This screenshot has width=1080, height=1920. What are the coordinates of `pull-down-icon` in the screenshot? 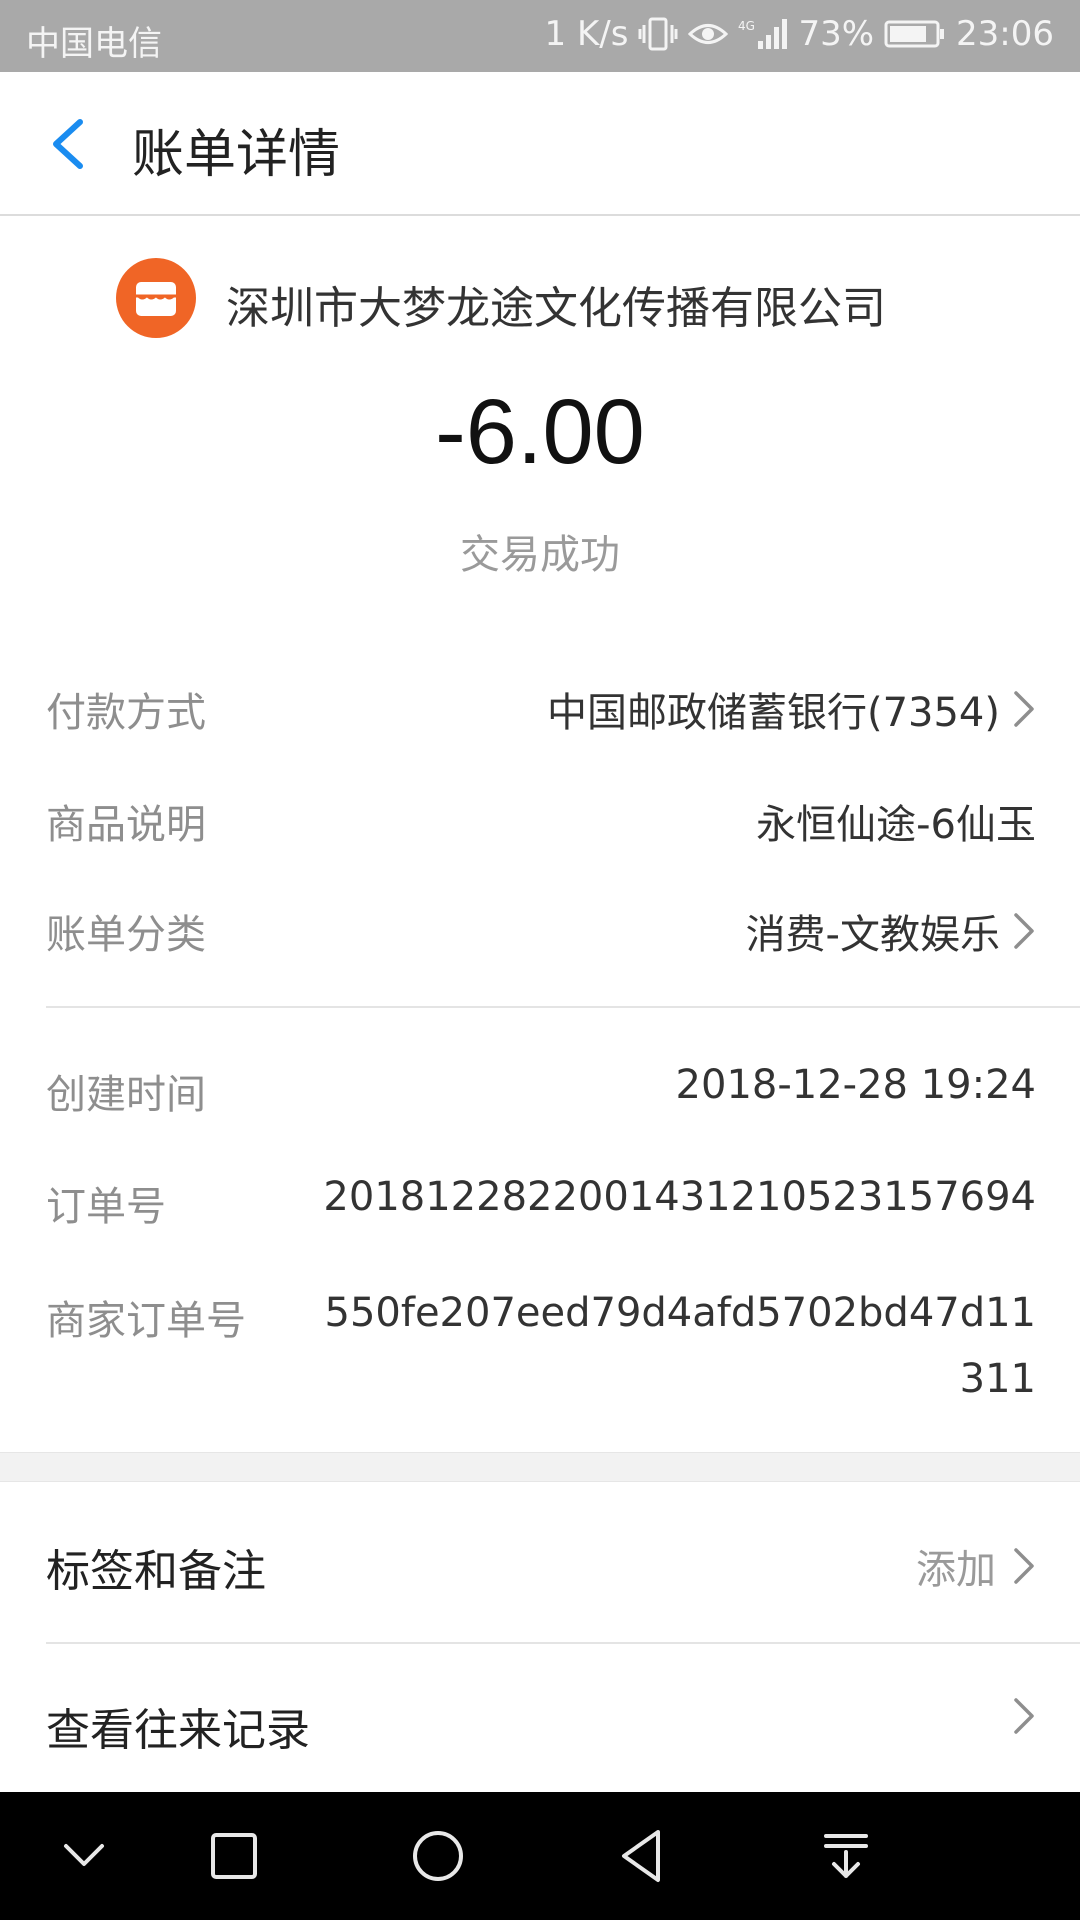 It's located at (846, 1856).